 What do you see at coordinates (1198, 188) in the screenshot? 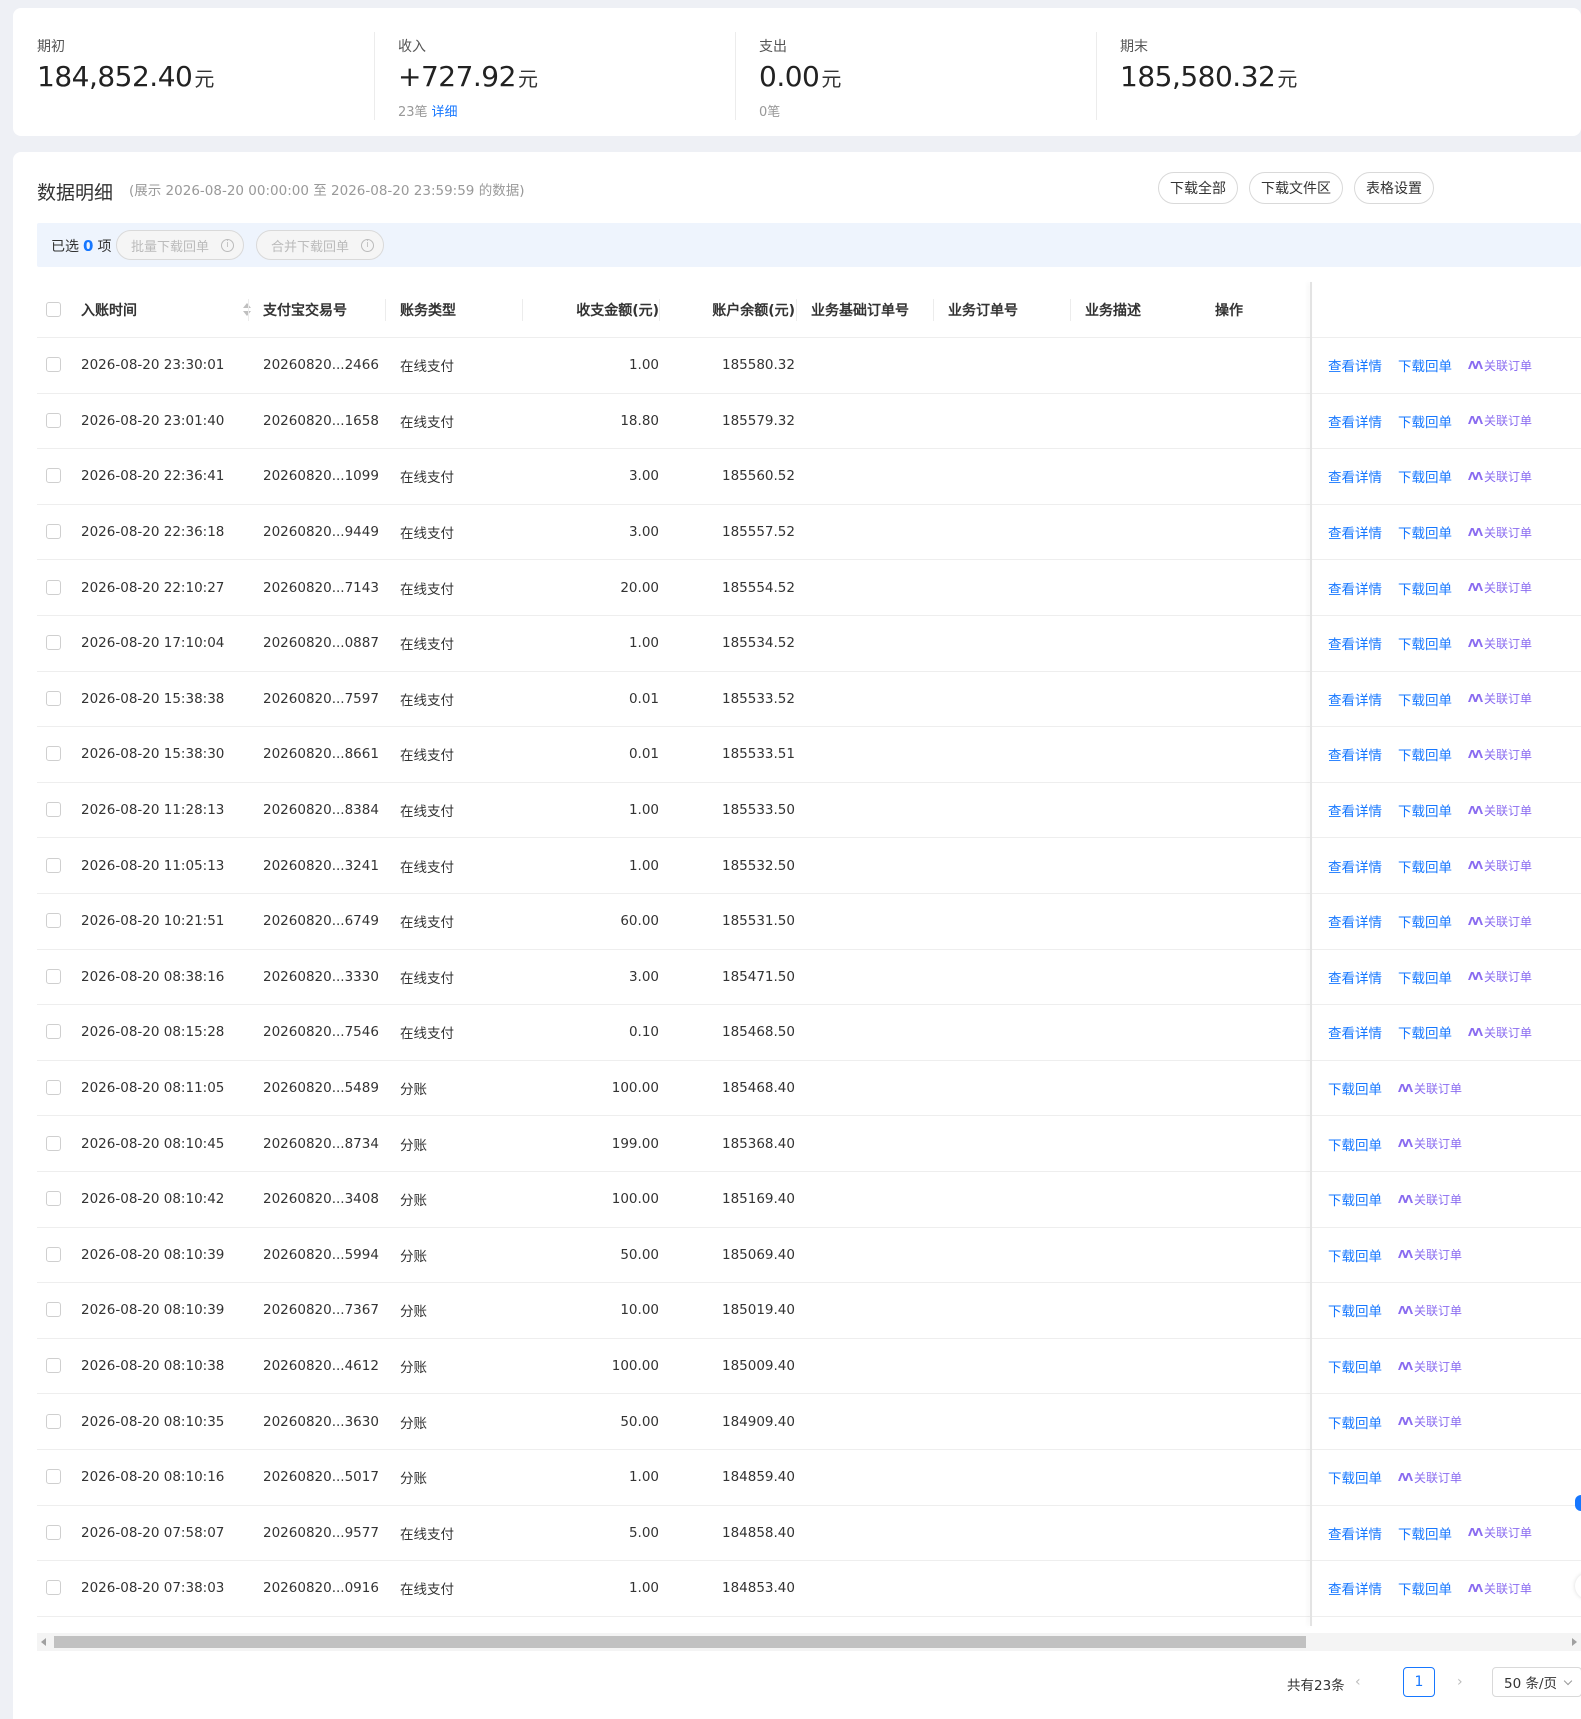
I see `download-all-button: 下载全部` at bounding box center [1198, 188].